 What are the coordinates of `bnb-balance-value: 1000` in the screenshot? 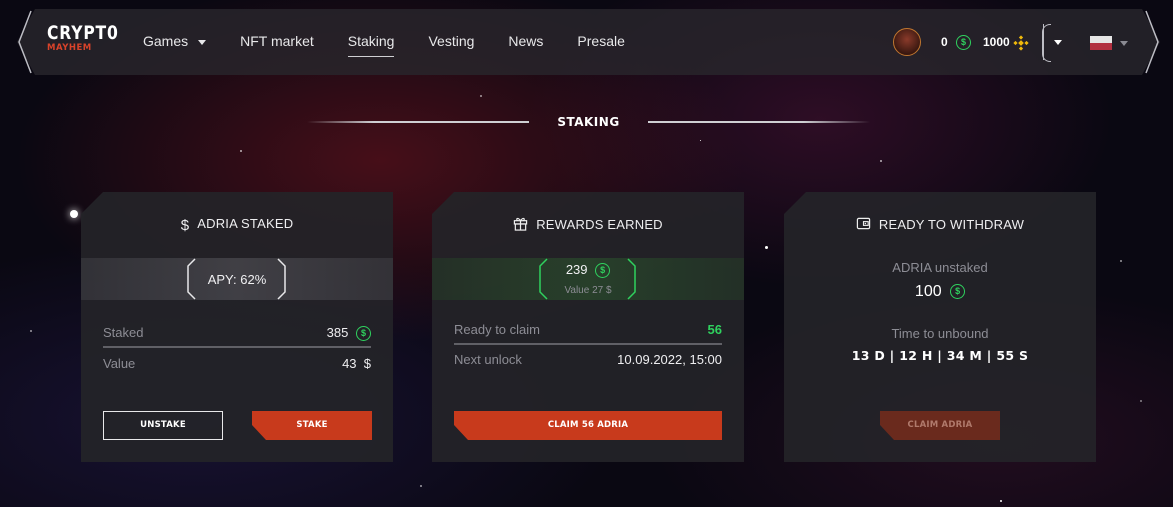 It's located at (996, 42).